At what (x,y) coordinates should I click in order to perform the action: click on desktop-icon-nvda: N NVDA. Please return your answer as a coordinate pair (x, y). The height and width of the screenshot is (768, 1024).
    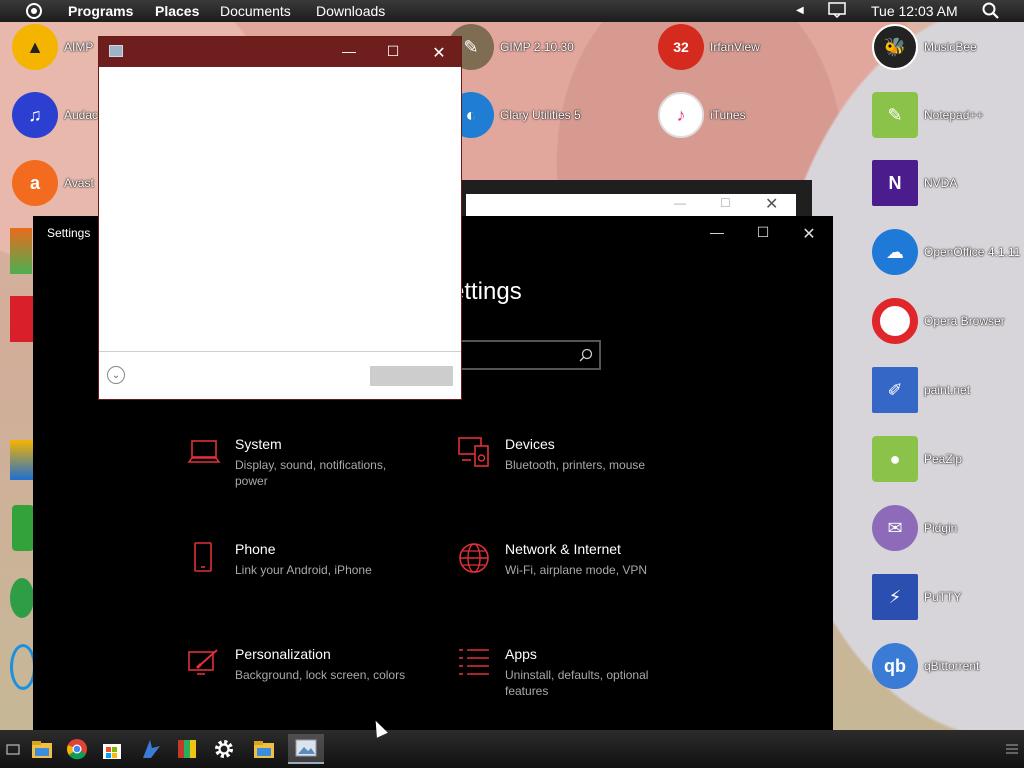
    Looking at the image, I should click on (914, 183).